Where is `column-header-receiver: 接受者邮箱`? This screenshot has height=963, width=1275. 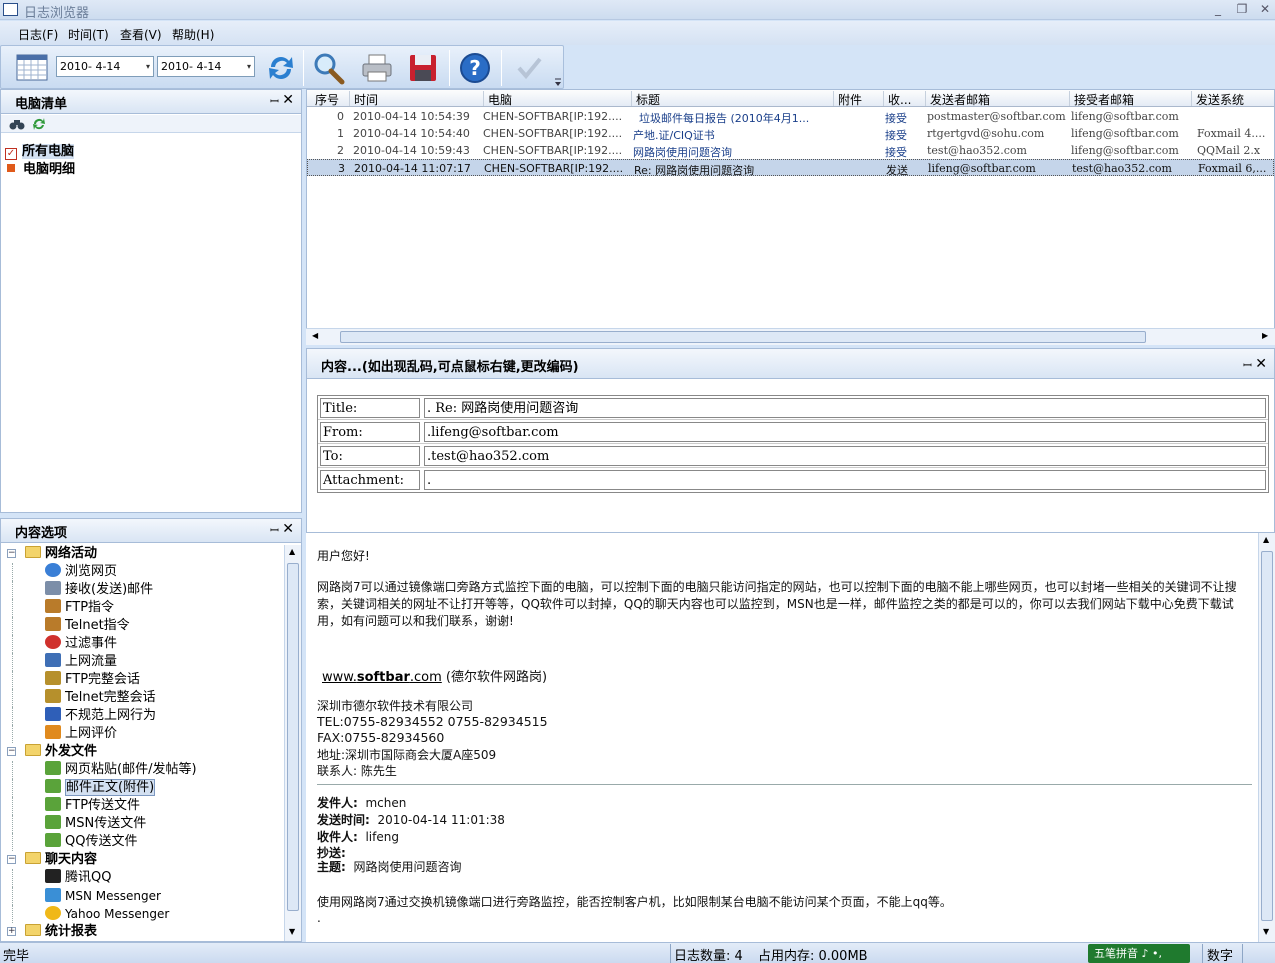
column-header-receiver: 接受者邮箱 is located at coordinates (1101, 99).